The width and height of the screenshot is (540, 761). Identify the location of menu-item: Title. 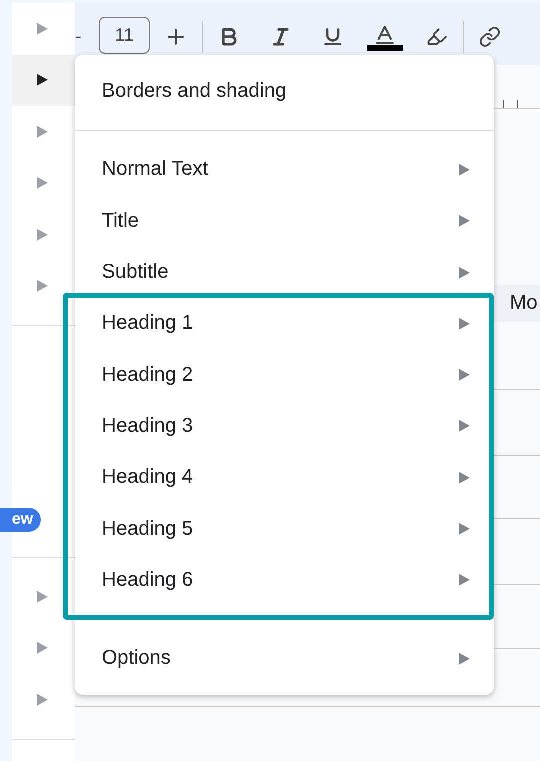
(284, 221).